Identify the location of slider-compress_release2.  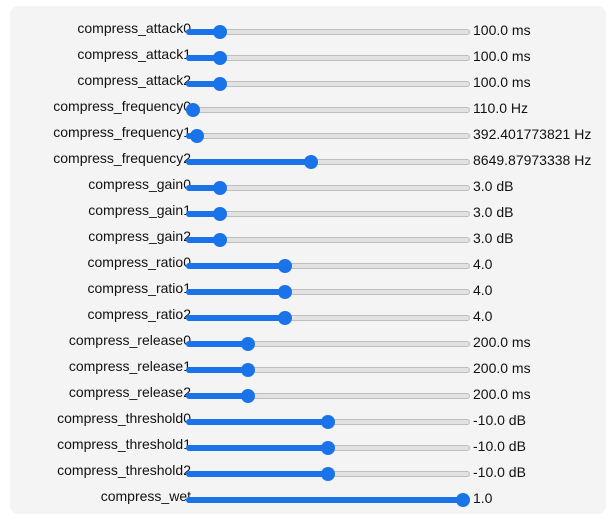
(328, 397).